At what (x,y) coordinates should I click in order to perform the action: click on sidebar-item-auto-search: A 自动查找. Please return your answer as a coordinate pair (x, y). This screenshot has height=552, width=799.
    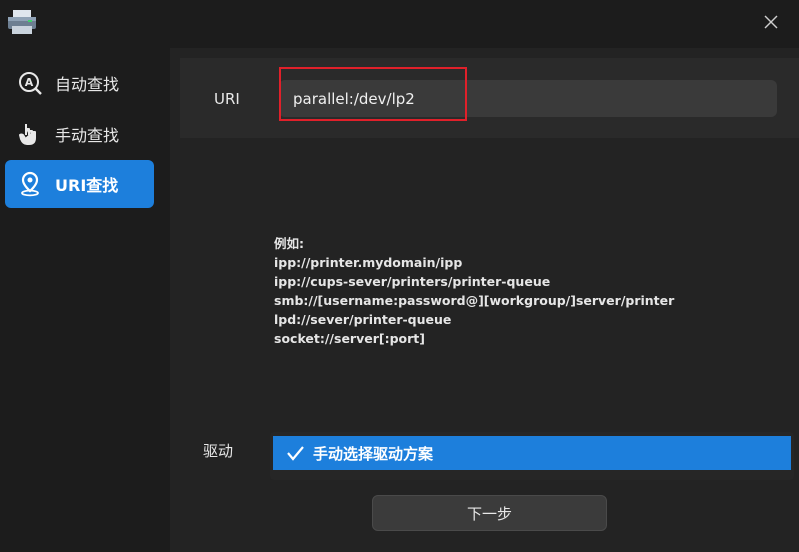
    Looking at the image, I should click on (79, 83).